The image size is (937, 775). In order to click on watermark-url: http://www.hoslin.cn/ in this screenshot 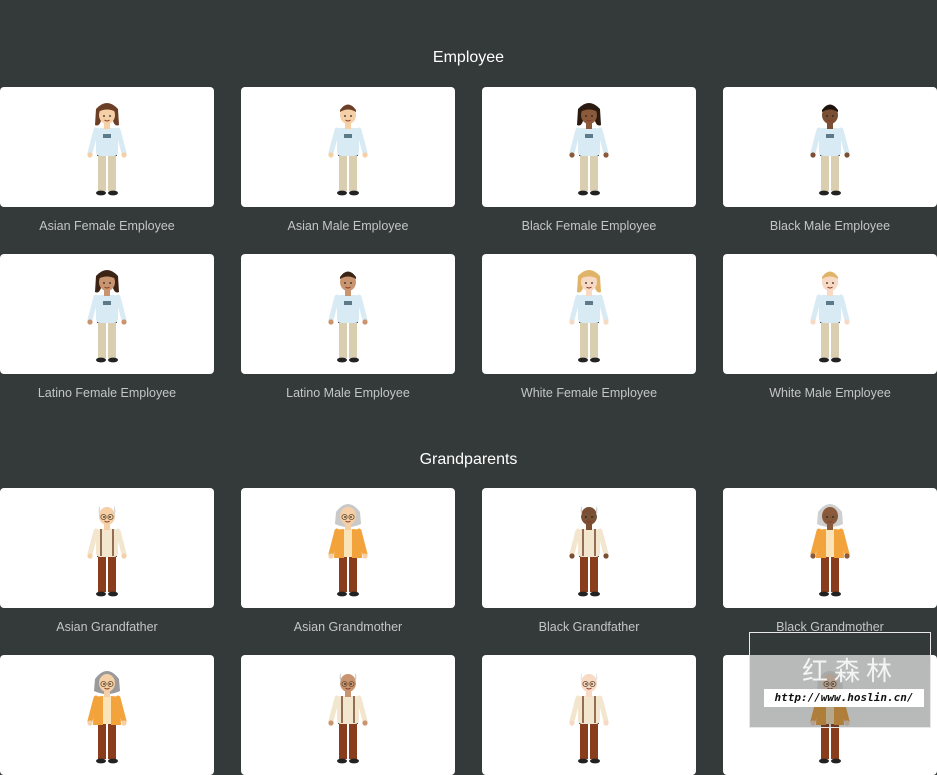, I will do `click(844, 698)`.